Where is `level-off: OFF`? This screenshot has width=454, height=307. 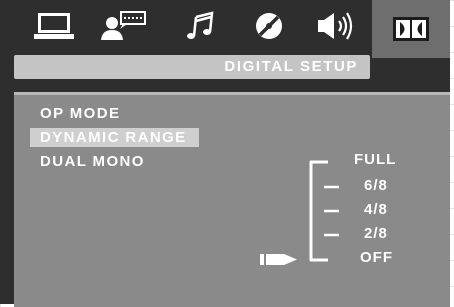 level-off: OFF is located at coordinates (376, 257).